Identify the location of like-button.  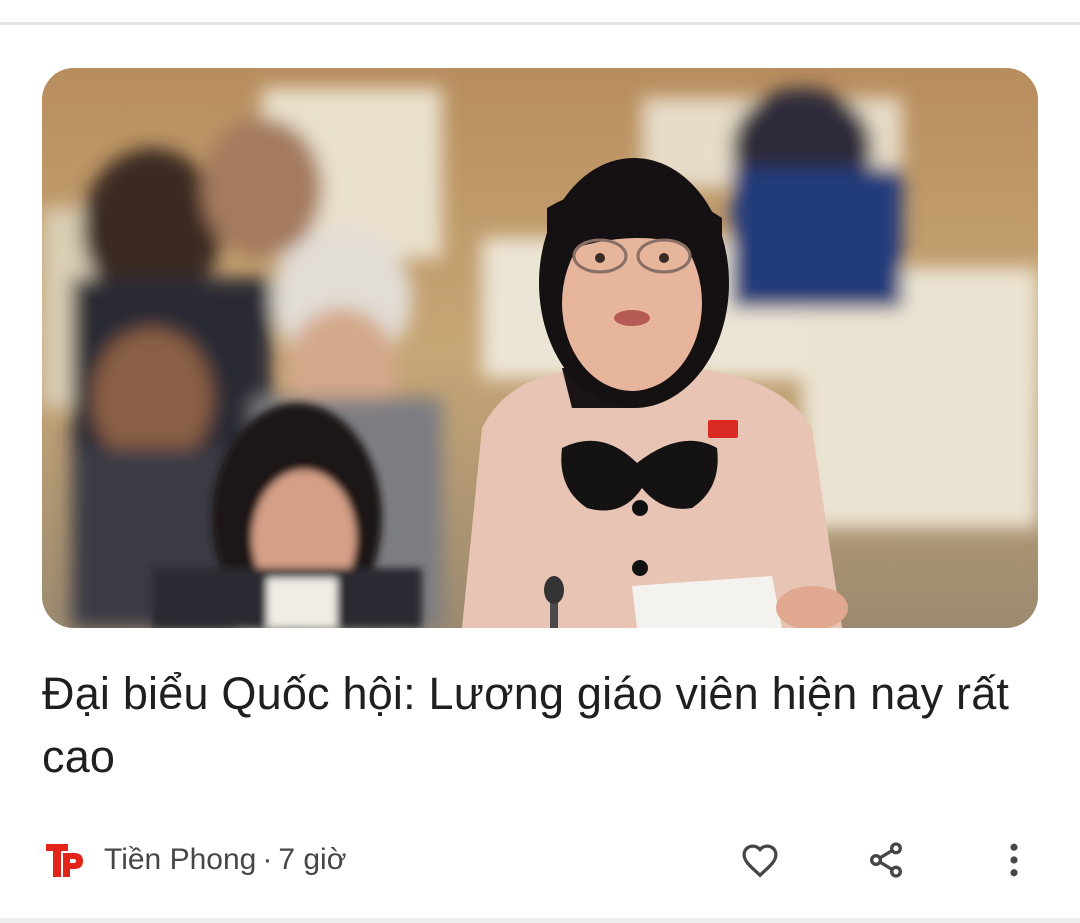
(760, 860).